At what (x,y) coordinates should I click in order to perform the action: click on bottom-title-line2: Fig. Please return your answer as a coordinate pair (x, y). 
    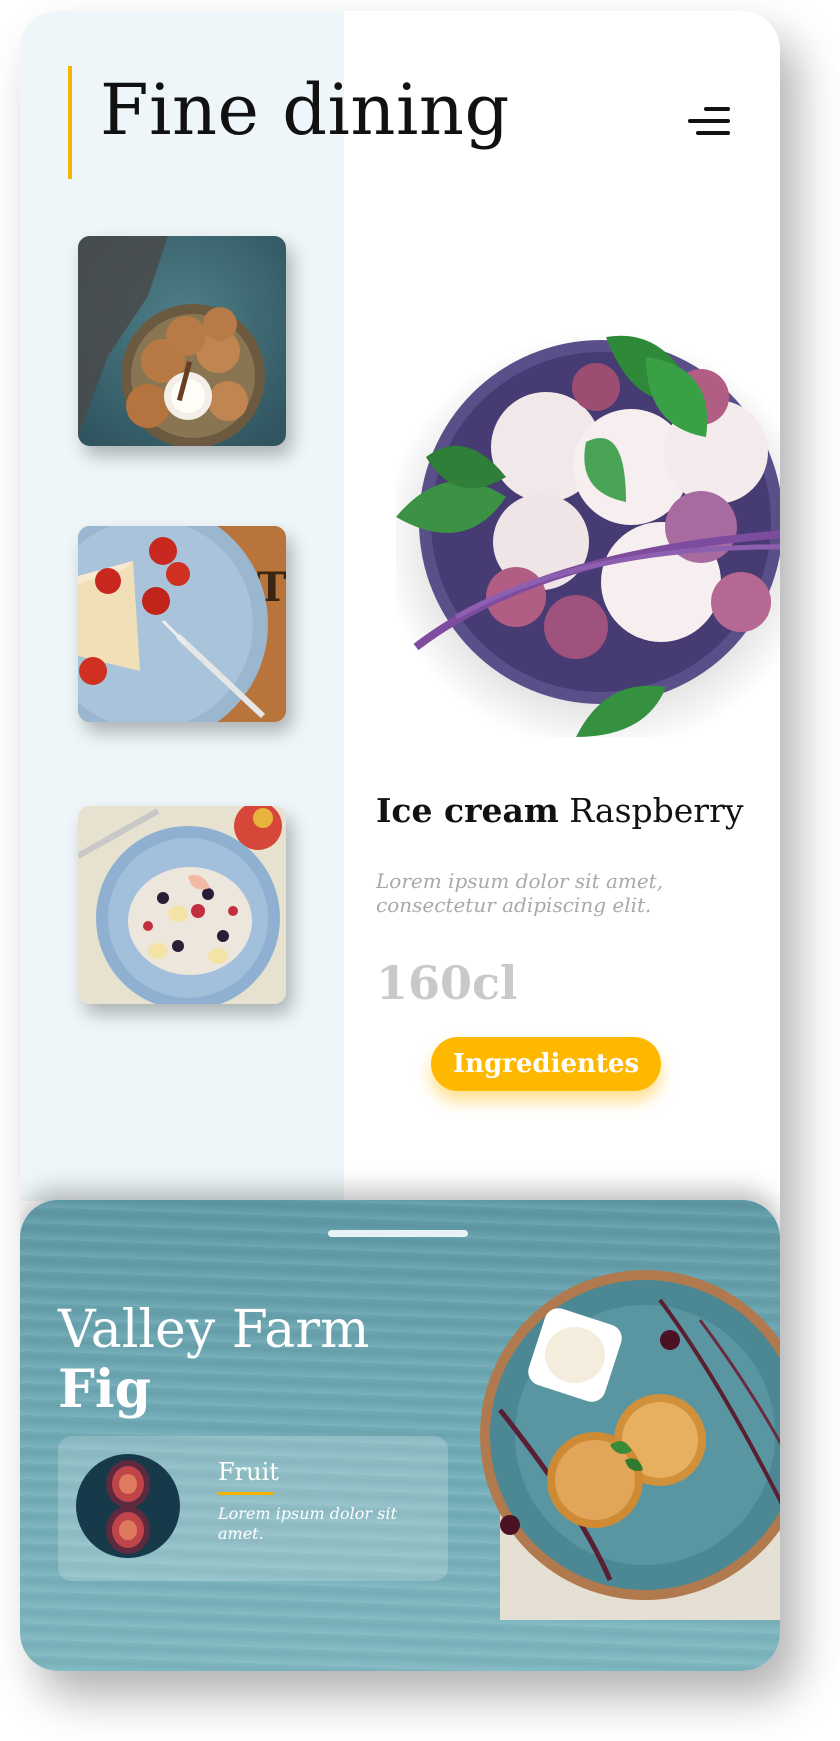
    Looking at the image, I should click on (105, 1389).